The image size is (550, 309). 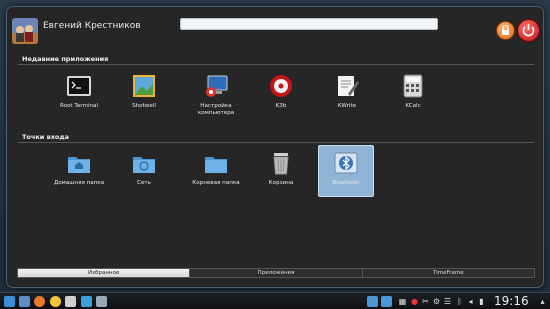 I want to click on search-input, so click(x=309, y=24).